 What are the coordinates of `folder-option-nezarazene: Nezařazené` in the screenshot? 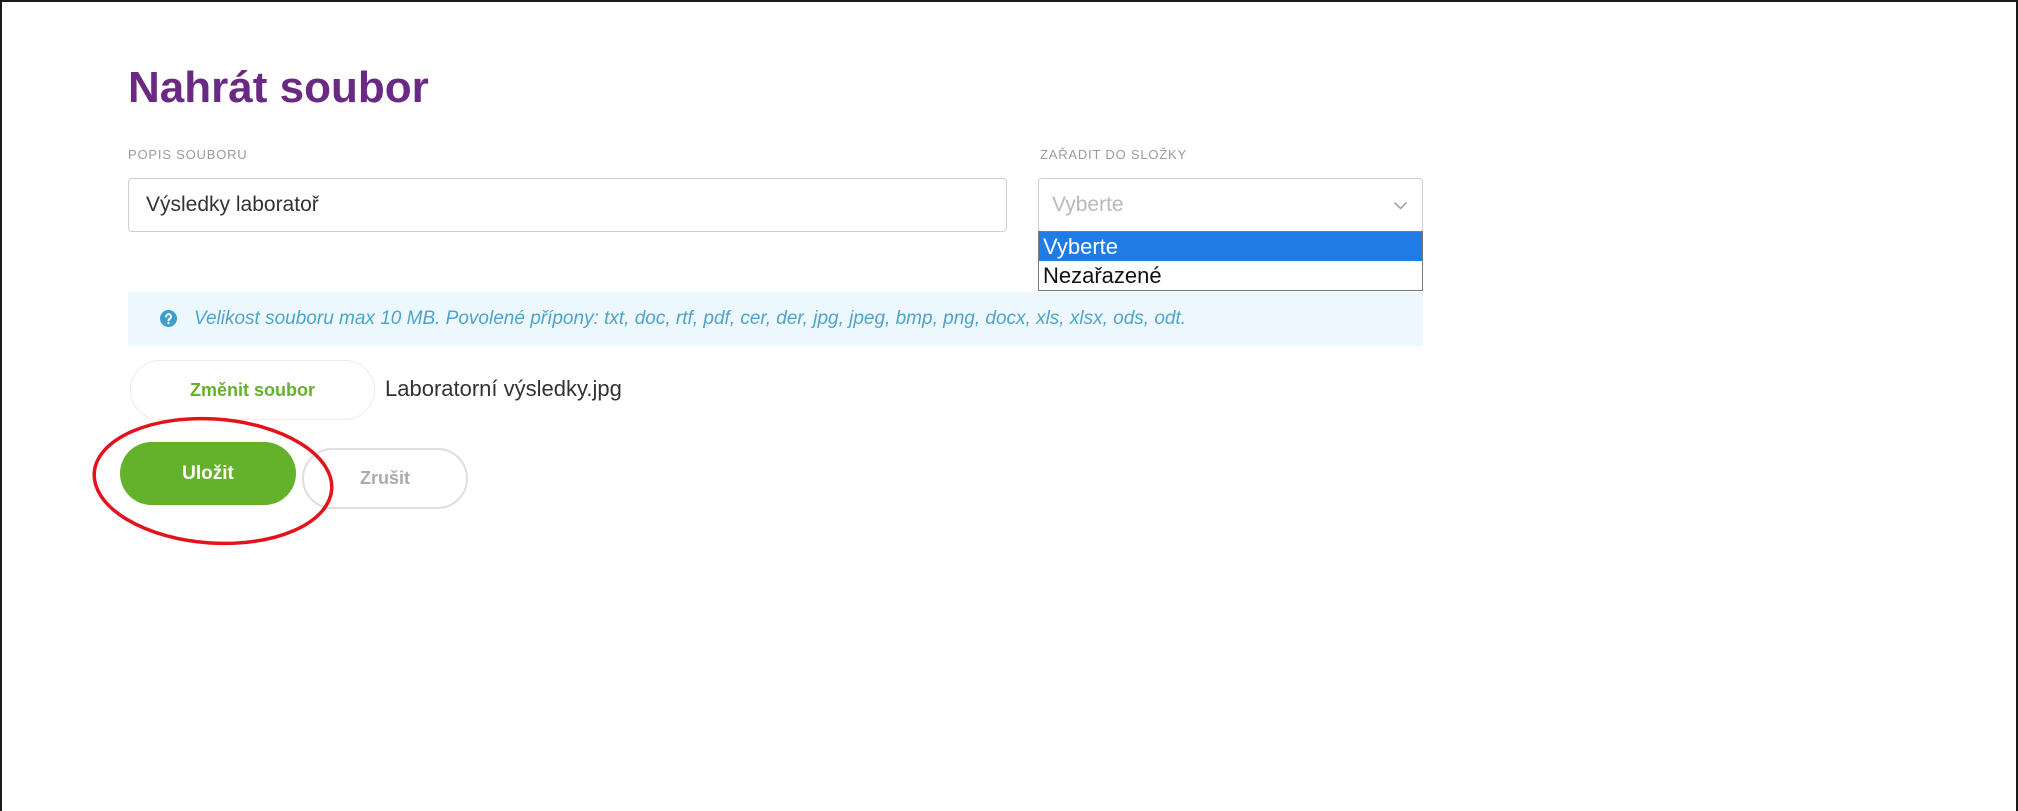 It's located at (1230, 275).